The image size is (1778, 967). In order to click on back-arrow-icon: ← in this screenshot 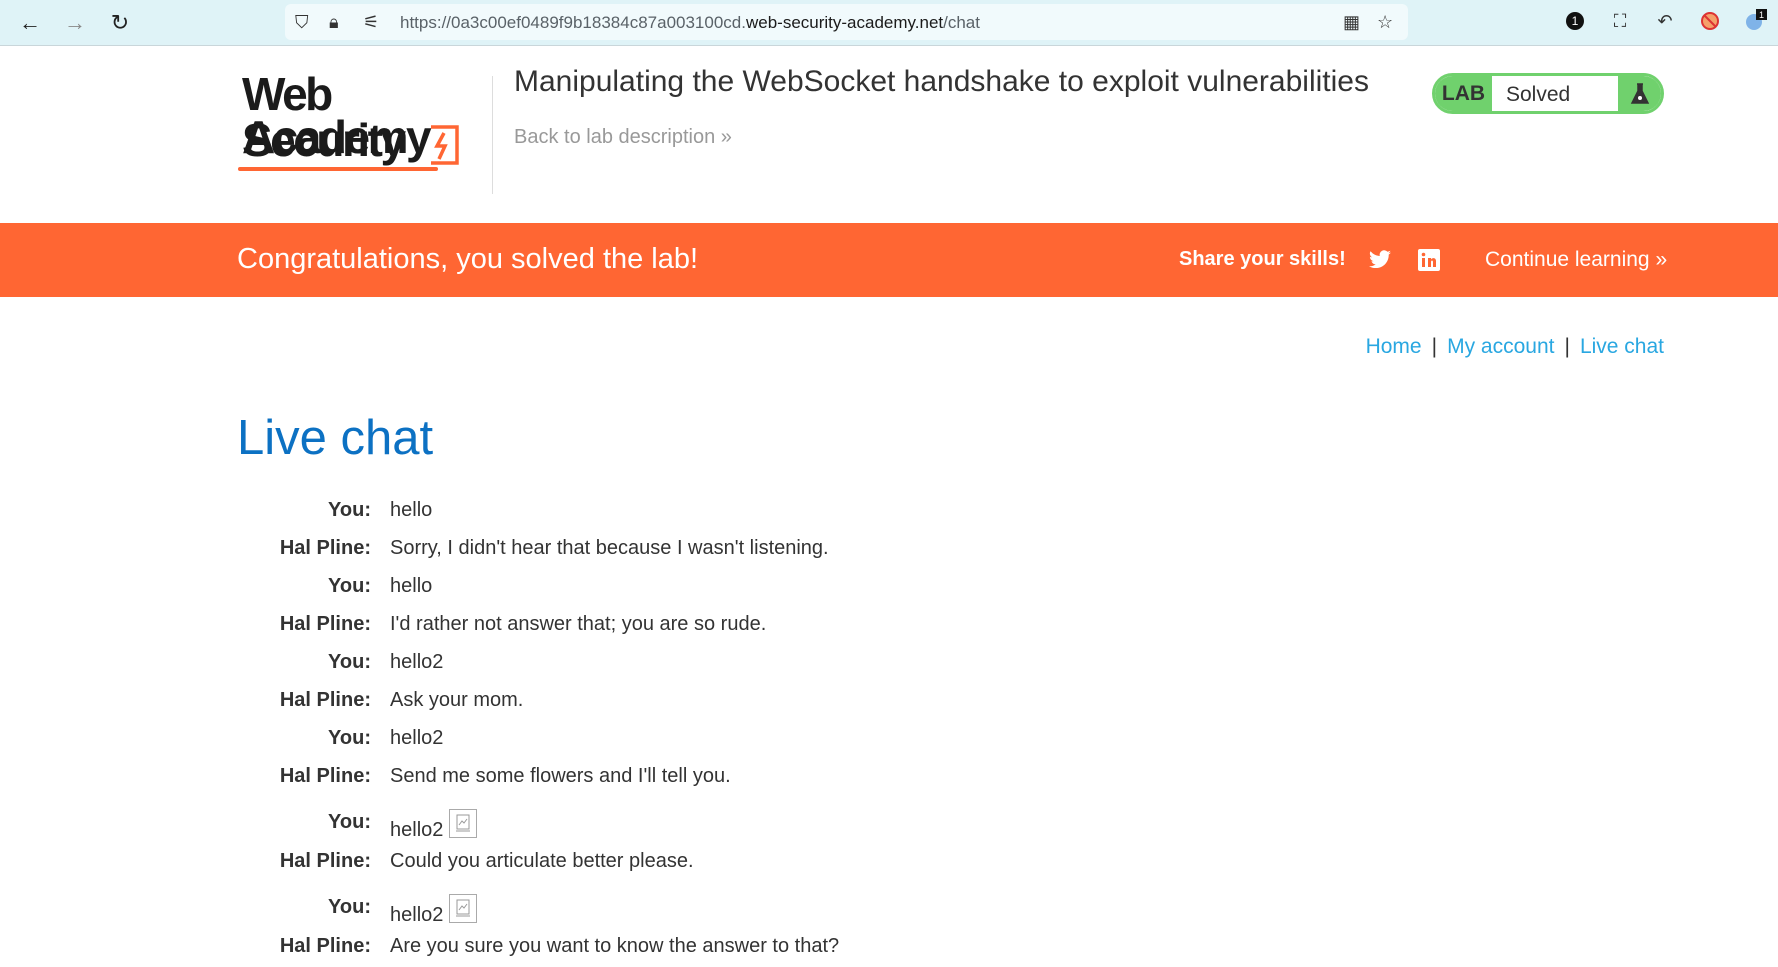, I will do `click(30, 23)`.